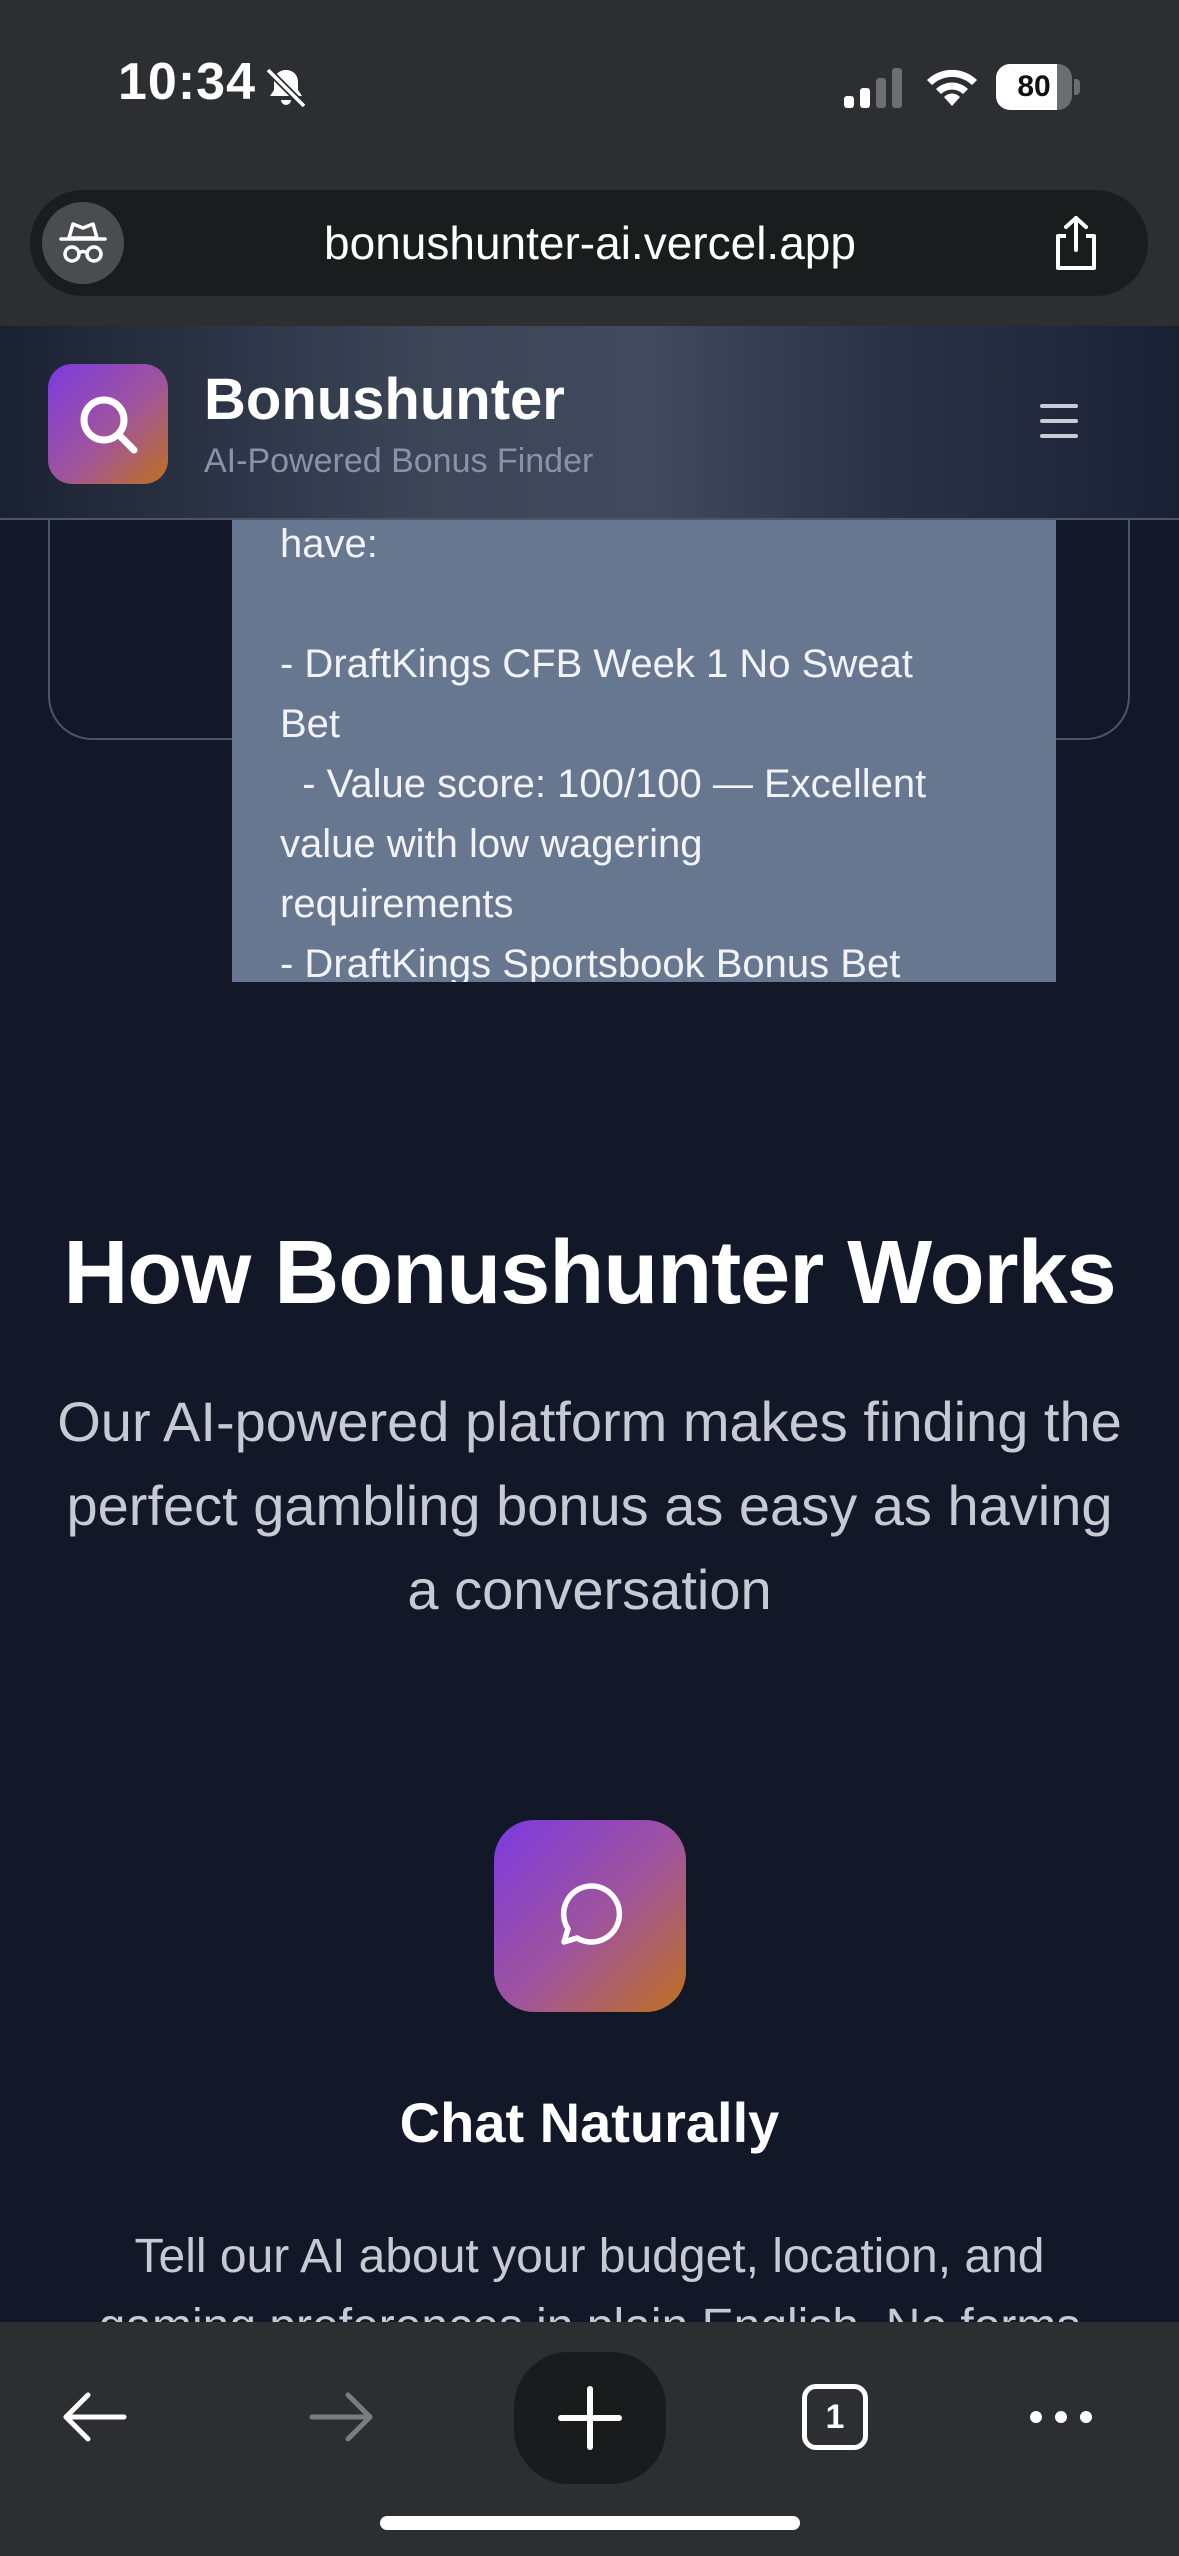 This screenshot has height=2556, width=1179. I want to click on menu-icon, so click(1059, 421).